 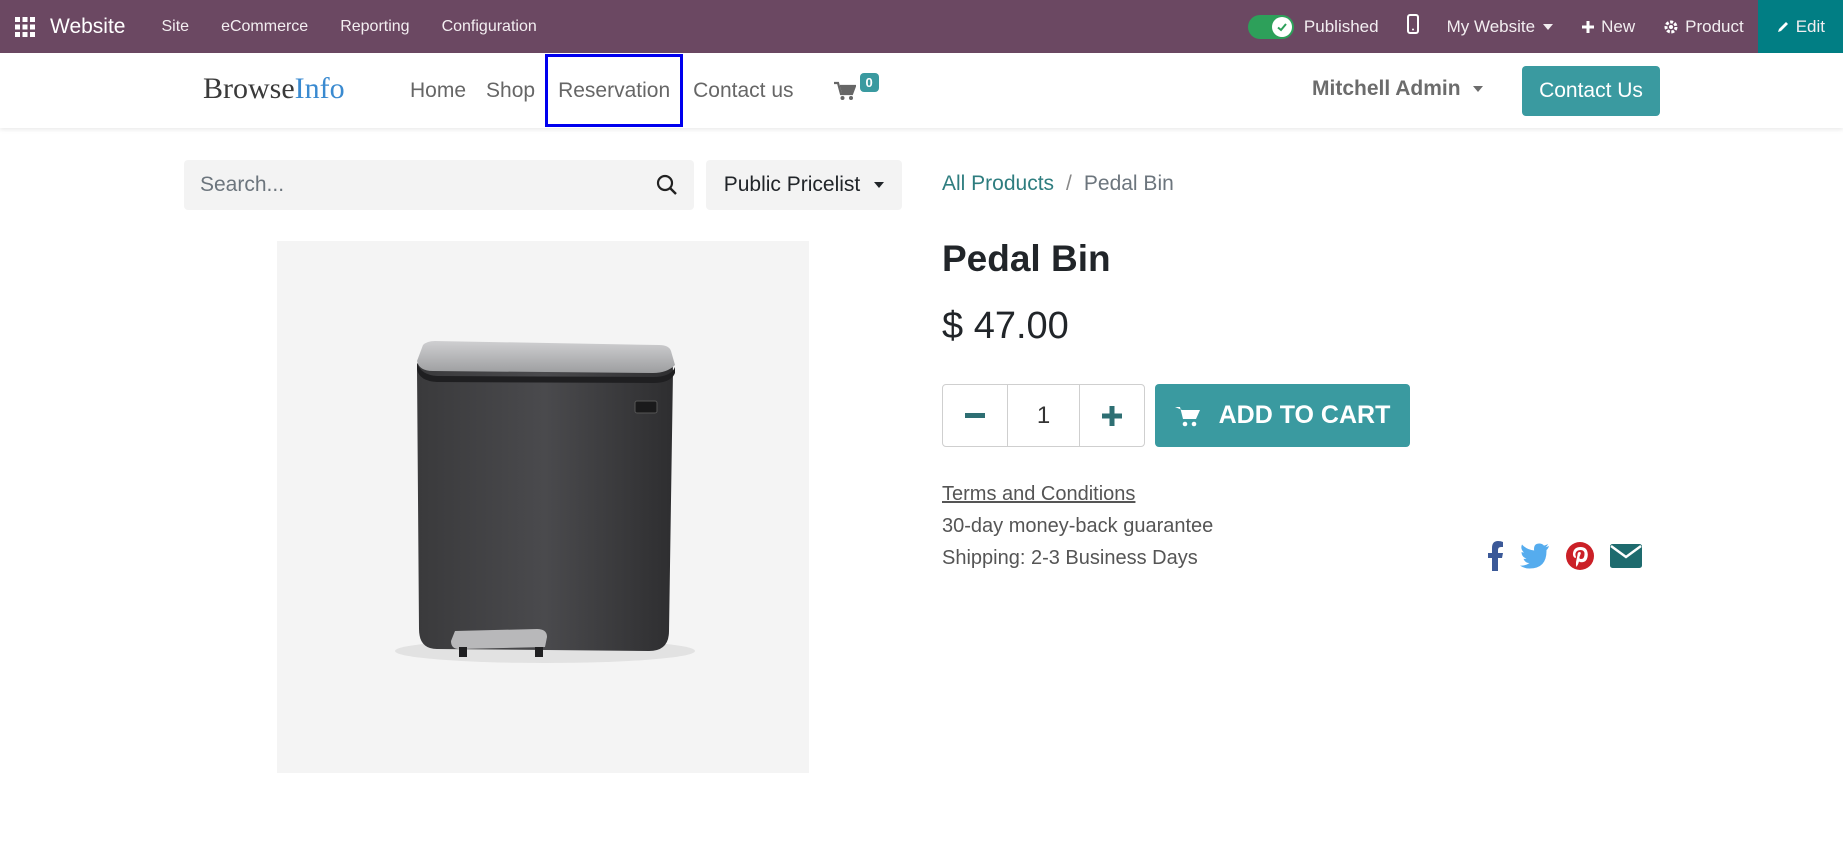 What do you see at coordinates (1496, 556) in the screenshot?
I see `facebook-icon` at bounding box center [1496, 556].